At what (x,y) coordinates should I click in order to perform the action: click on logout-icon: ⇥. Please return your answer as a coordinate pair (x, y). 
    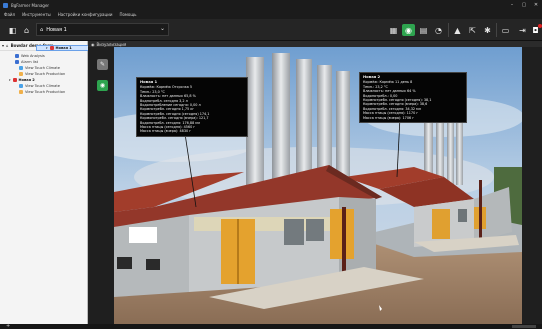
    Looking at the image, I should click on (522, 30).